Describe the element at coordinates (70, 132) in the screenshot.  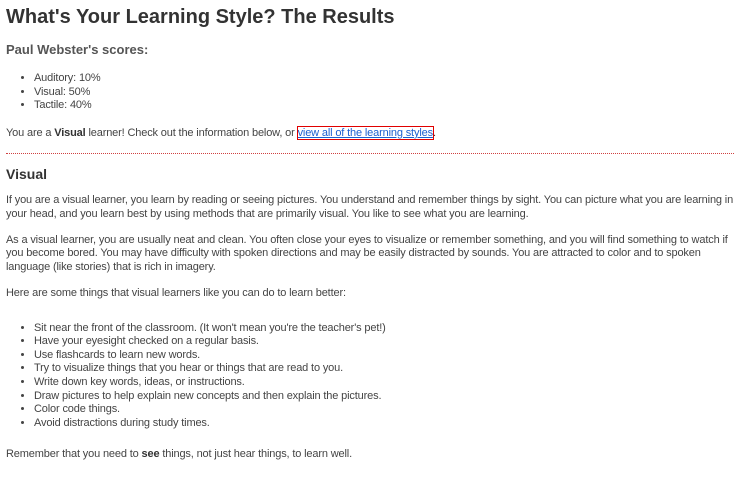
I see `result-style: Visual` at that location.